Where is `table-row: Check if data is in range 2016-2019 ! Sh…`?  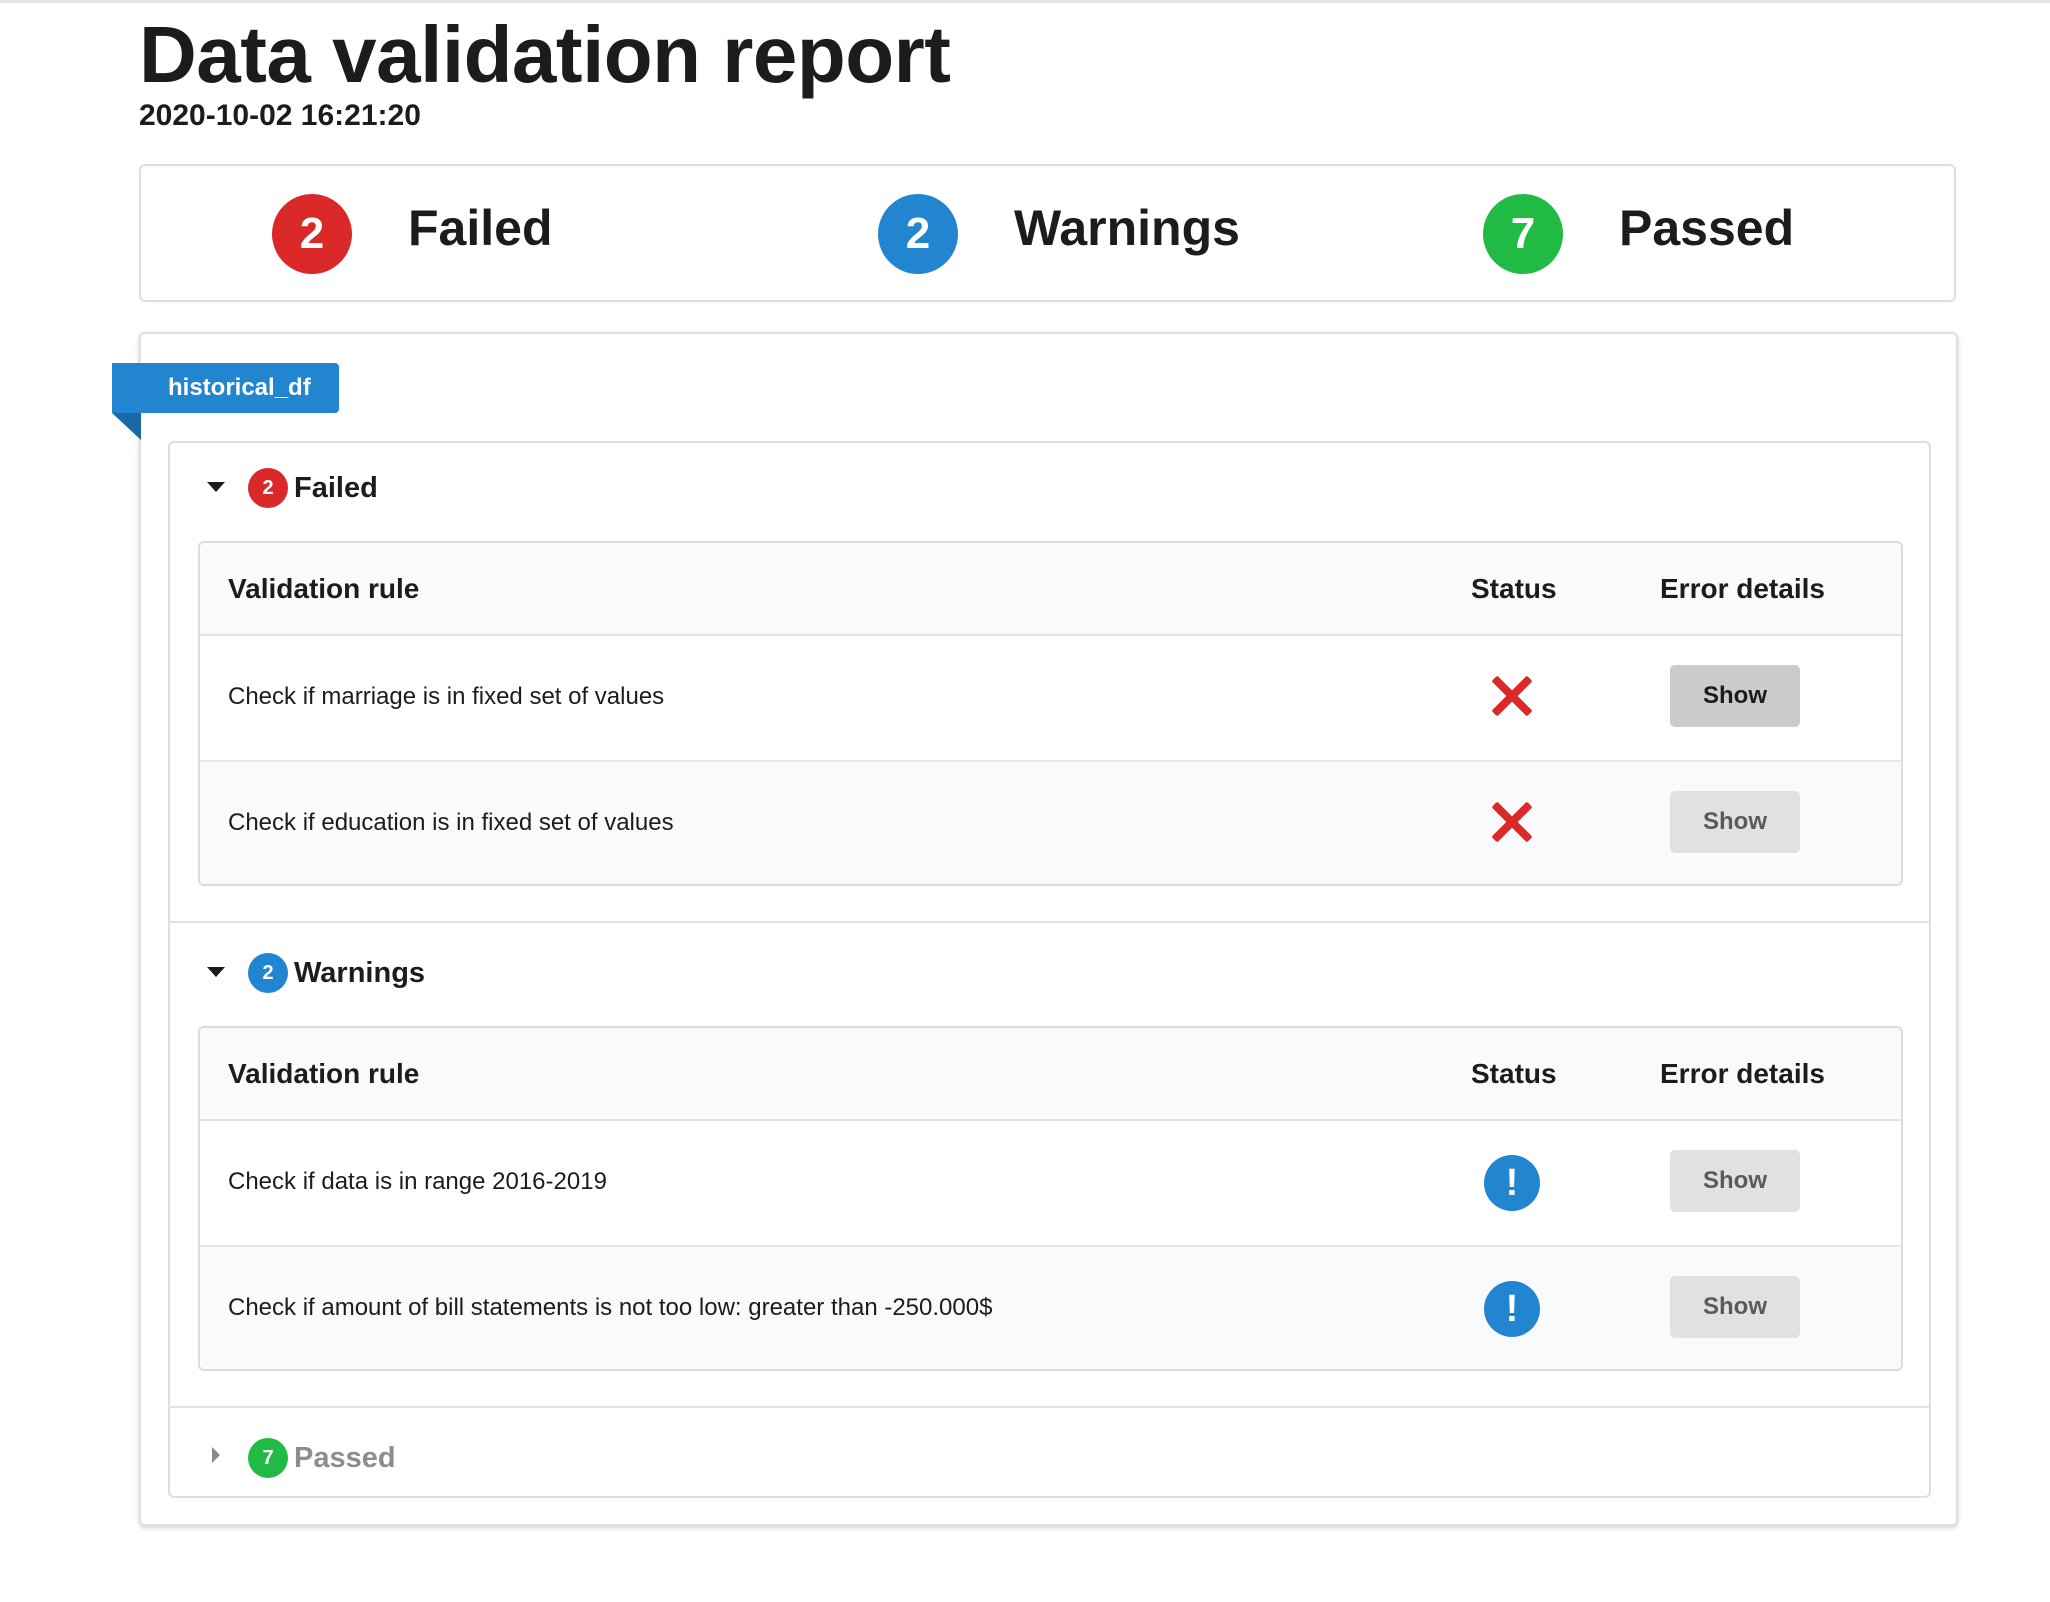
table-row: Check if data is in range 2016-2019 ! Sh… is located at coordinates (1050, 1183).